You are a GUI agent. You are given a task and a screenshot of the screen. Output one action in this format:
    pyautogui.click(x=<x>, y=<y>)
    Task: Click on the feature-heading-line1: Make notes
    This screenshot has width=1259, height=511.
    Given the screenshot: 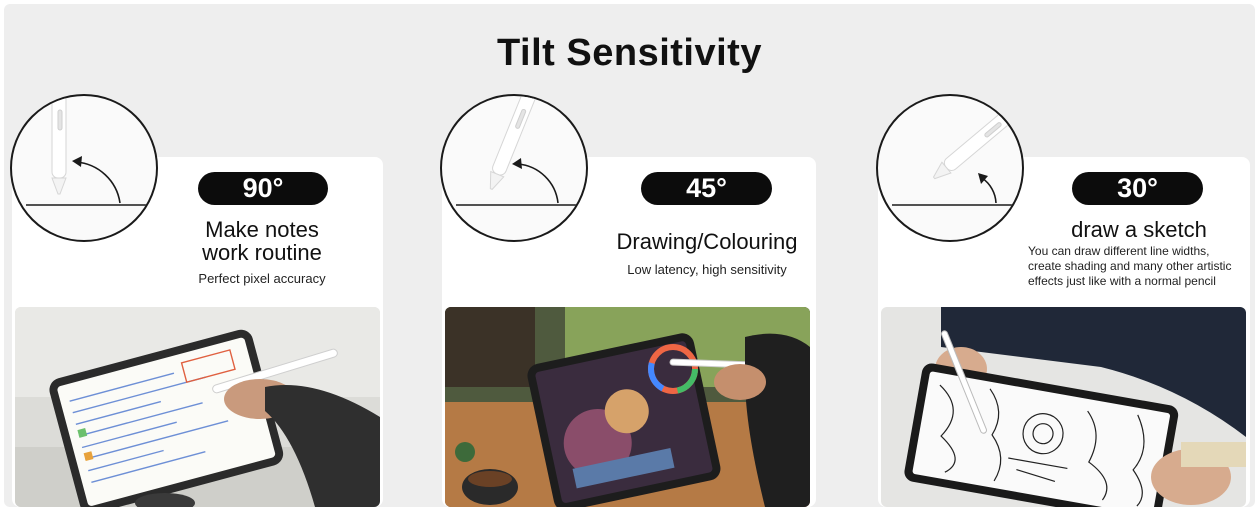 What is the action you would take?
    pyautogui.click(x=262, y=229)
    